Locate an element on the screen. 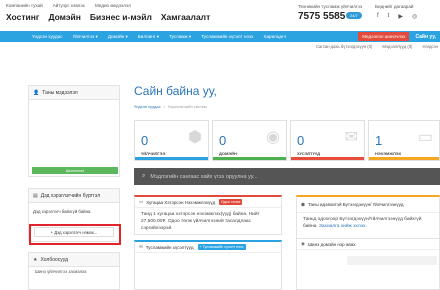 Image resolution: width=440 pixels, height=290 pixels. shortcuts-panel: ★ Холбоосууд Шинэ үйлчилгээ захиалах is located at coordinates (74, 271).